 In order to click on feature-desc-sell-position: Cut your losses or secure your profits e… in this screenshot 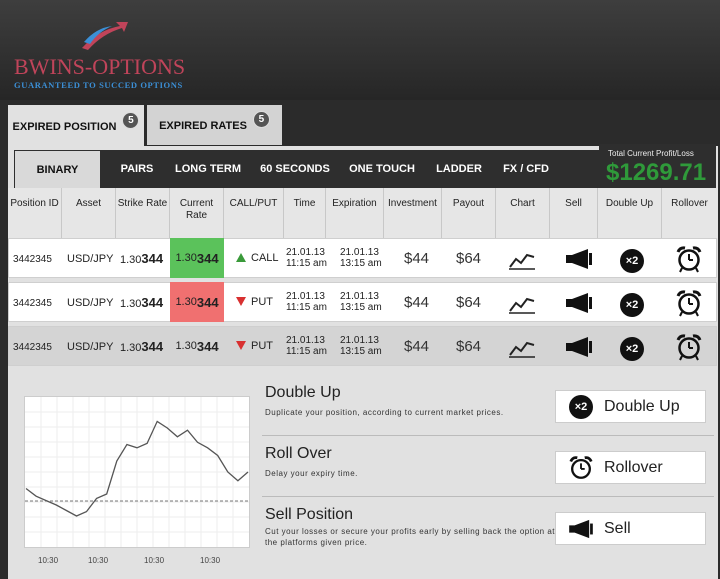, I will do `click(410, 537)`.